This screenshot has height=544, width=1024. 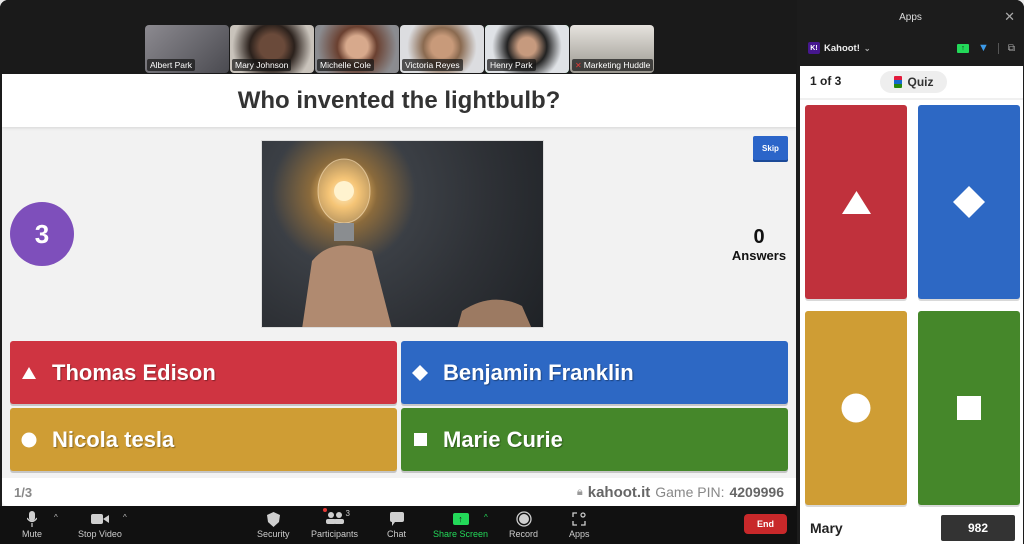 What do you see at coordinates (32, 534) in the screenshot?
I see `mute-label: Mute` at bounding box center [32, 534].